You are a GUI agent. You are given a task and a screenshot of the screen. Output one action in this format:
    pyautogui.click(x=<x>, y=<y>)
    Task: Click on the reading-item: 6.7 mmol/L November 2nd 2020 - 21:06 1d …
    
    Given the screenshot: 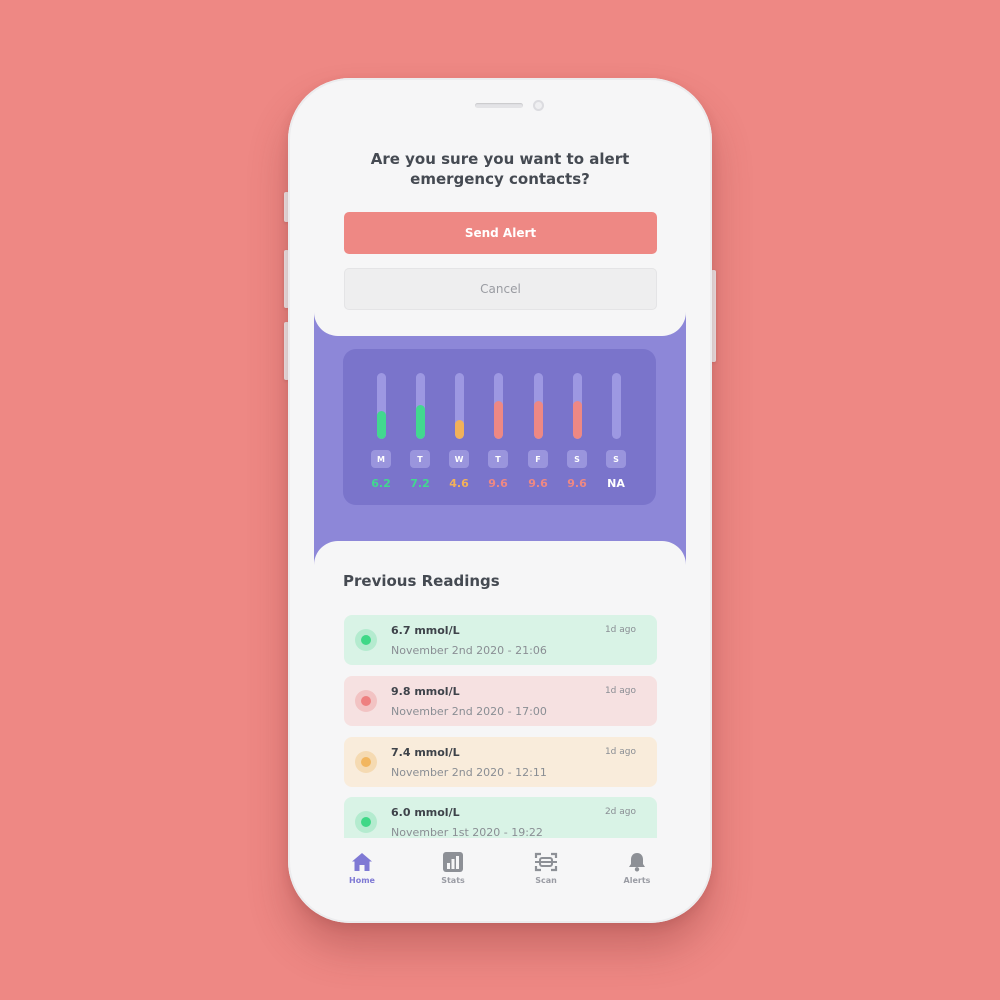 What is the action you would take?
    pyautogui.click(x=500, y=640)
    